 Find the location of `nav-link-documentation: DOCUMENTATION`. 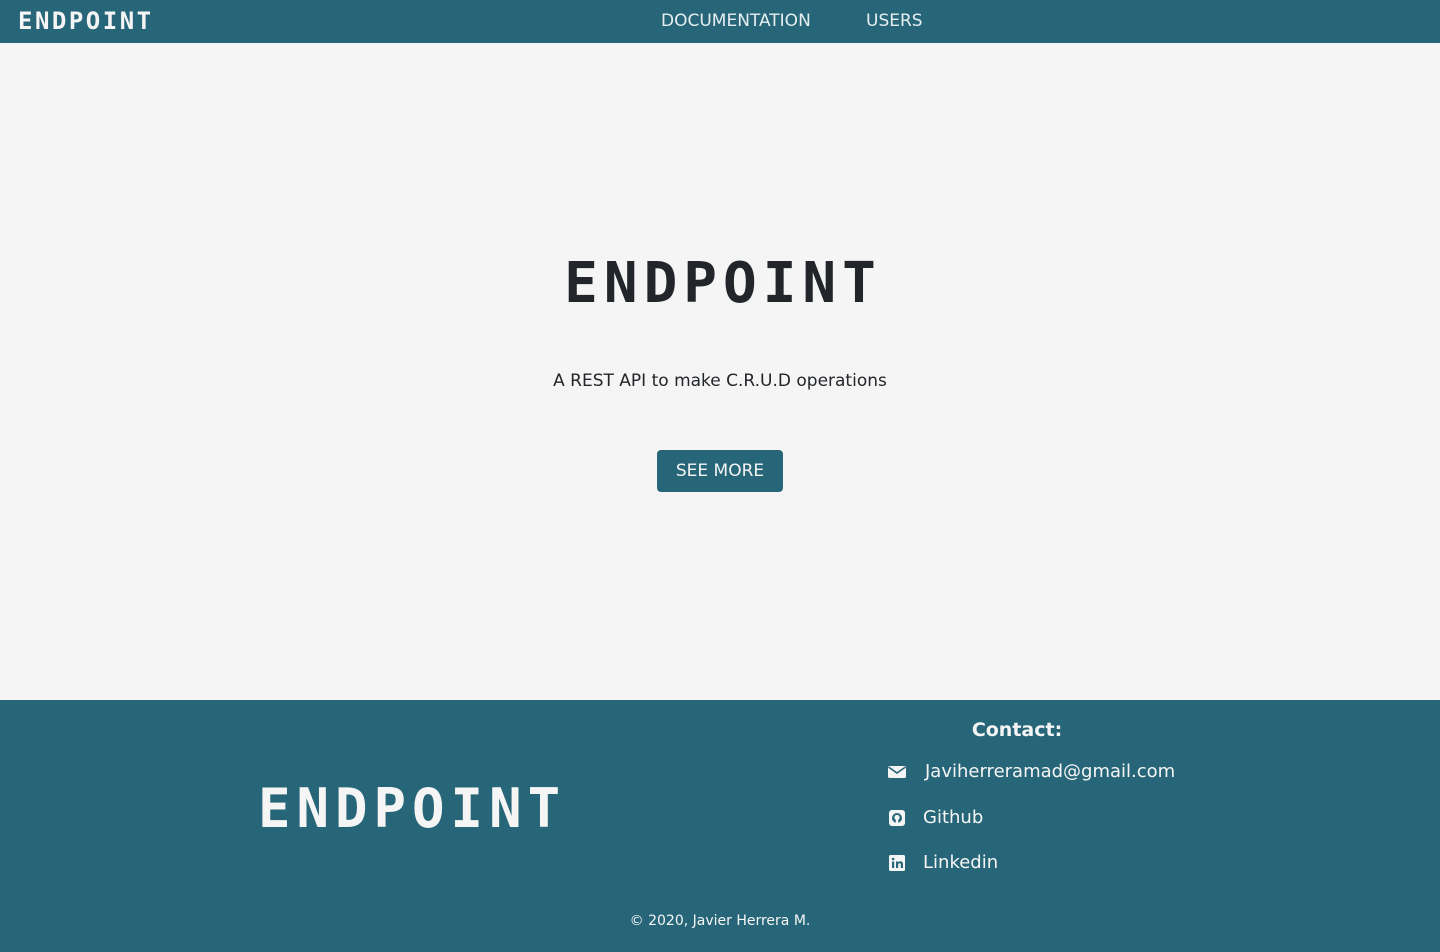

nav-link-documentation: DOCUMENTATION is located at coordinates (736, 21).